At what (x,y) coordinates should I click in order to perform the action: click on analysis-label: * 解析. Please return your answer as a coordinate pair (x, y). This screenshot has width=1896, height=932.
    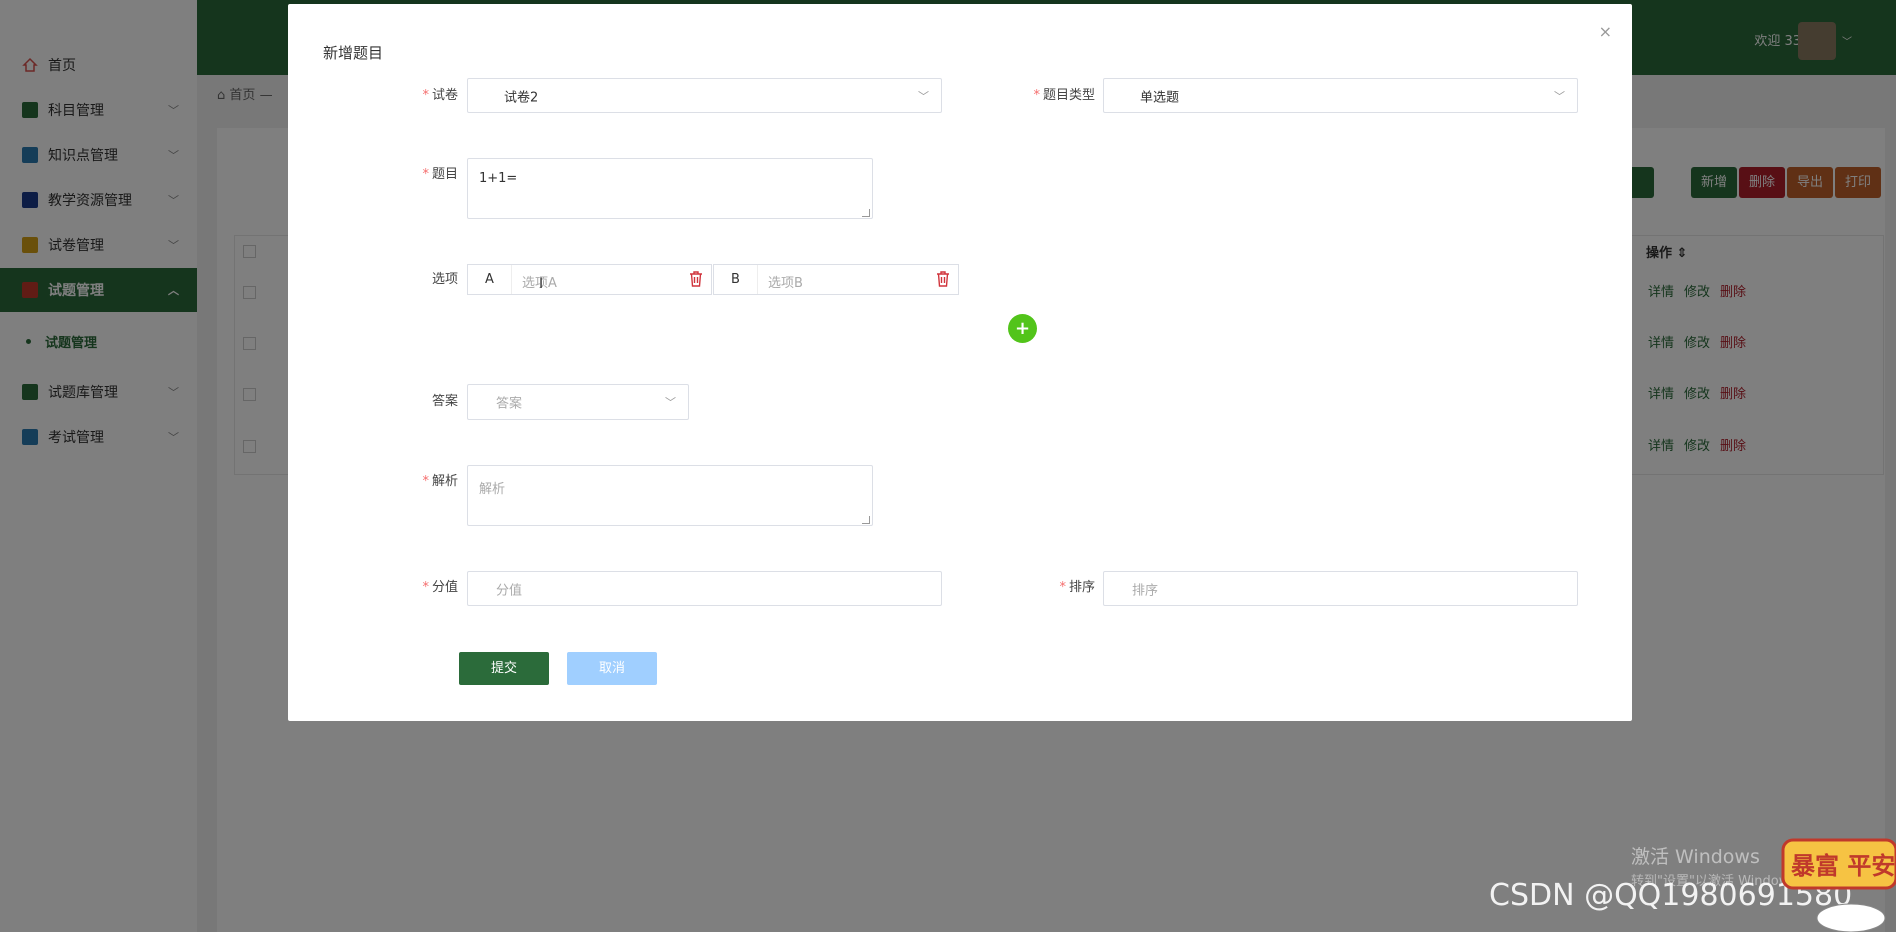
    Looking at the image, I should click on (440, 481).